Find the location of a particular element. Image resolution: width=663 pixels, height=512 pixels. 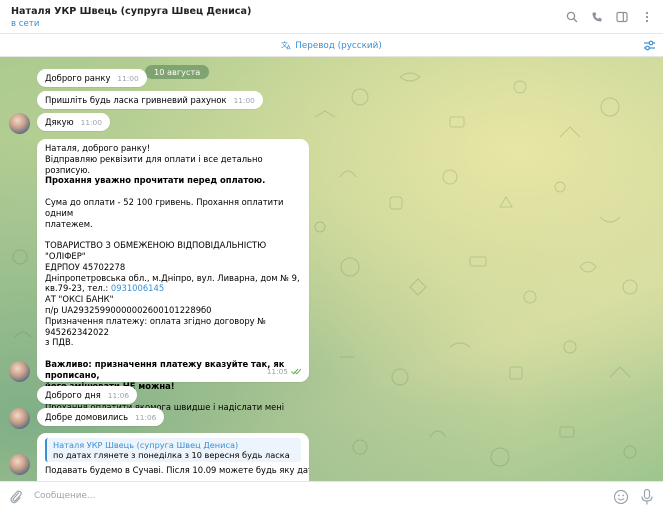

svg-text: A is located at coordinates (289, 48).